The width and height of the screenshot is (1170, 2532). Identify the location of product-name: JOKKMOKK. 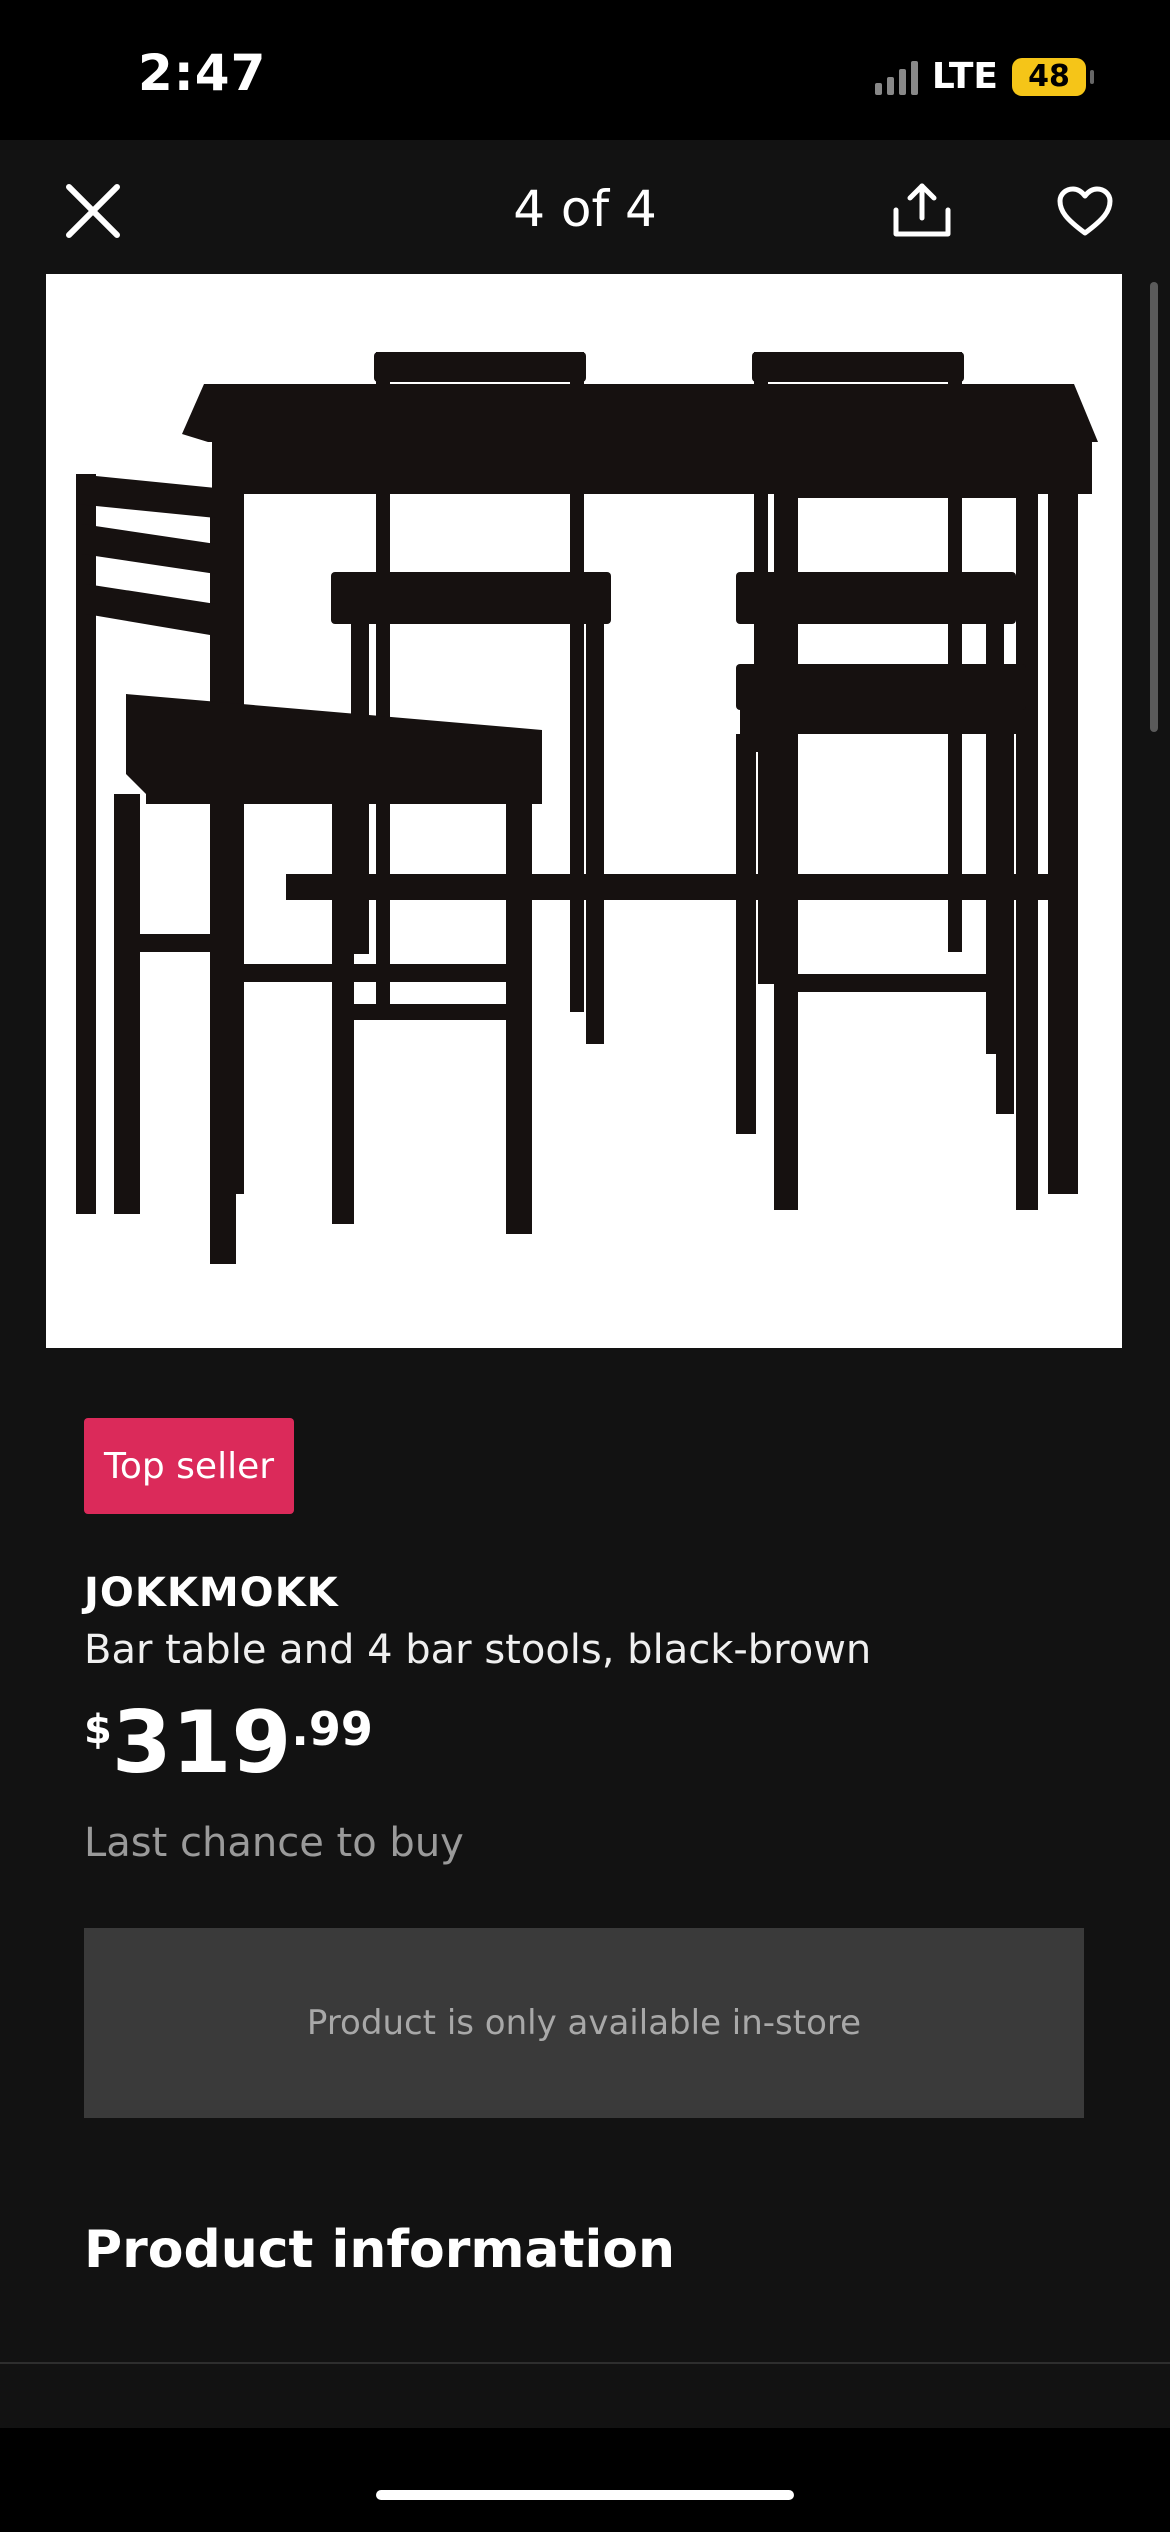
(211, 1593).